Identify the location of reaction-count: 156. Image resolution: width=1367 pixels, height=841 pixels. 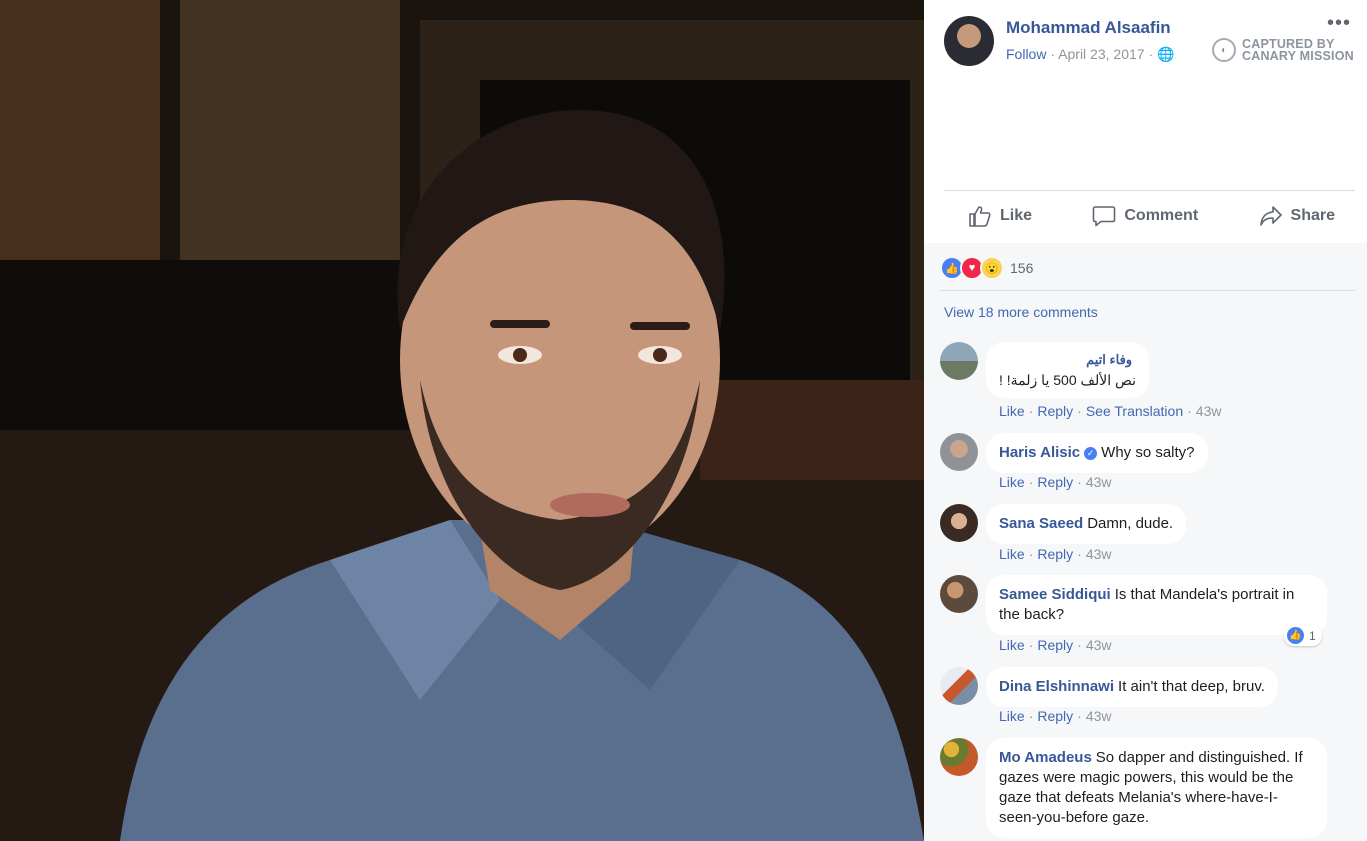
(1022, 268).